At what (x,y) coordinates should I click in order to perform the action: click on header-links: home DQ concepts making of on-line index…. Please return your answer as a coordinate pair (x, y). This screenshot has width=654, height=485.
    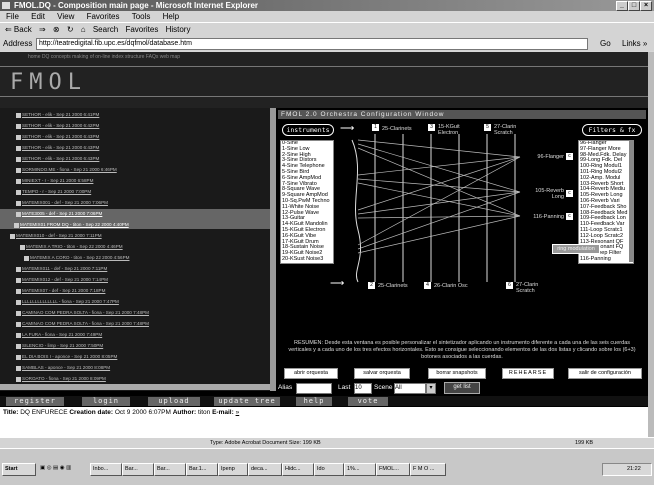
    Looking at the image, I should click on (104, 57).